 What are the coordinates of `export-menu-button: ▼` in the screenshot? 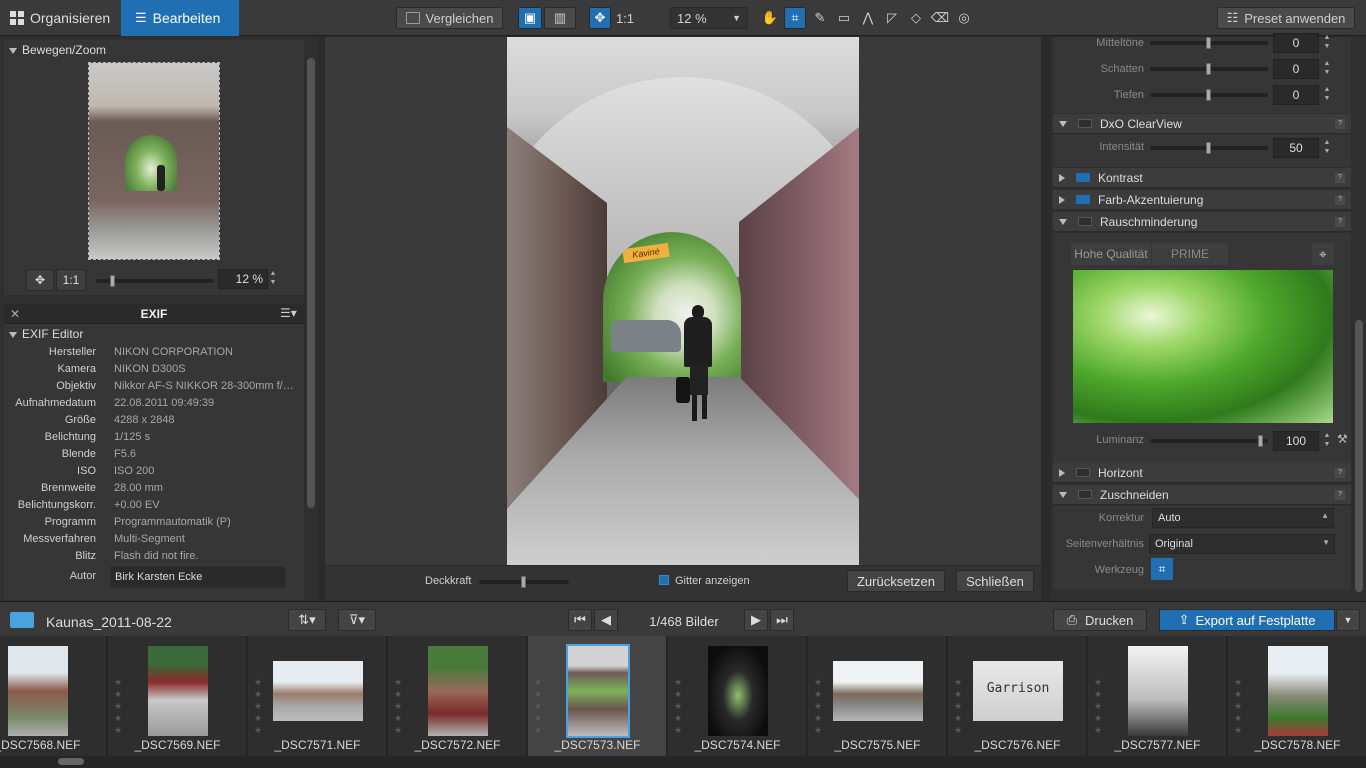 It's located at (1348, 620).